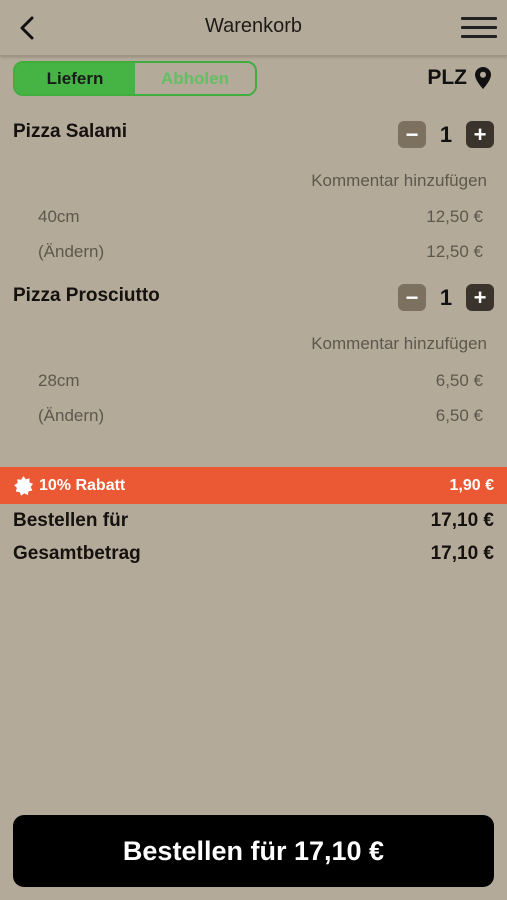  What do you see at coordinates (462, 520) in the screenshot?
I see `order-for-value: 17,10 €` at bounding box center [462, 520].